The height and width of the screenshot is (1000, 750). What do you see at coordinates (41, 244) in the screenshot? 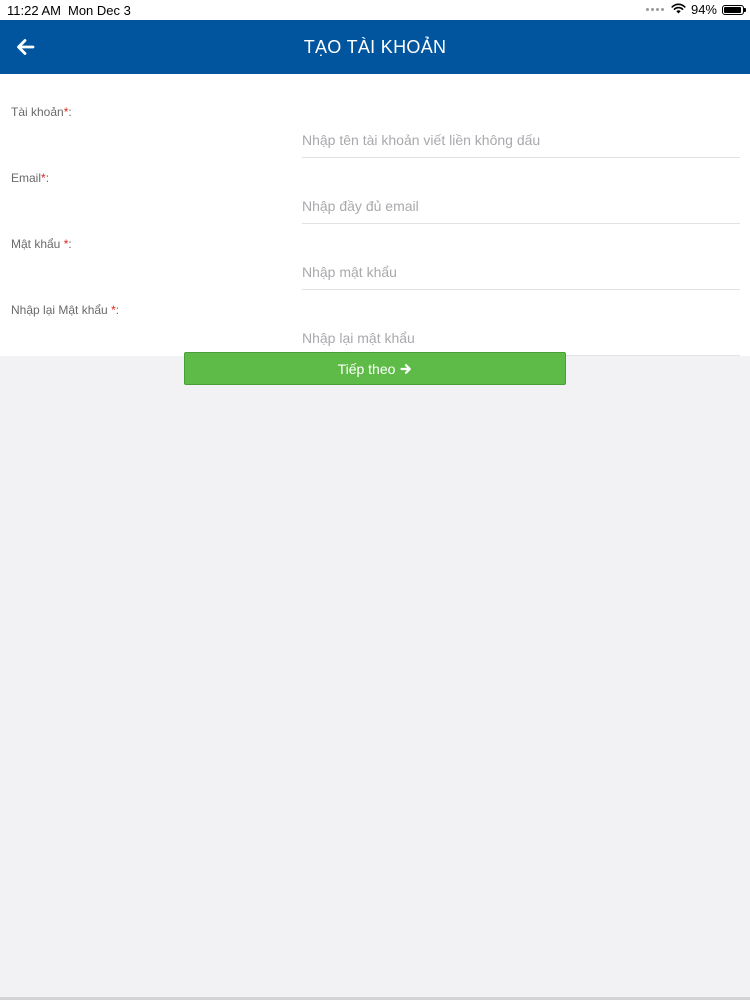
I see `password-label: Mật khẩu *:` at bounding box center [41, 244].